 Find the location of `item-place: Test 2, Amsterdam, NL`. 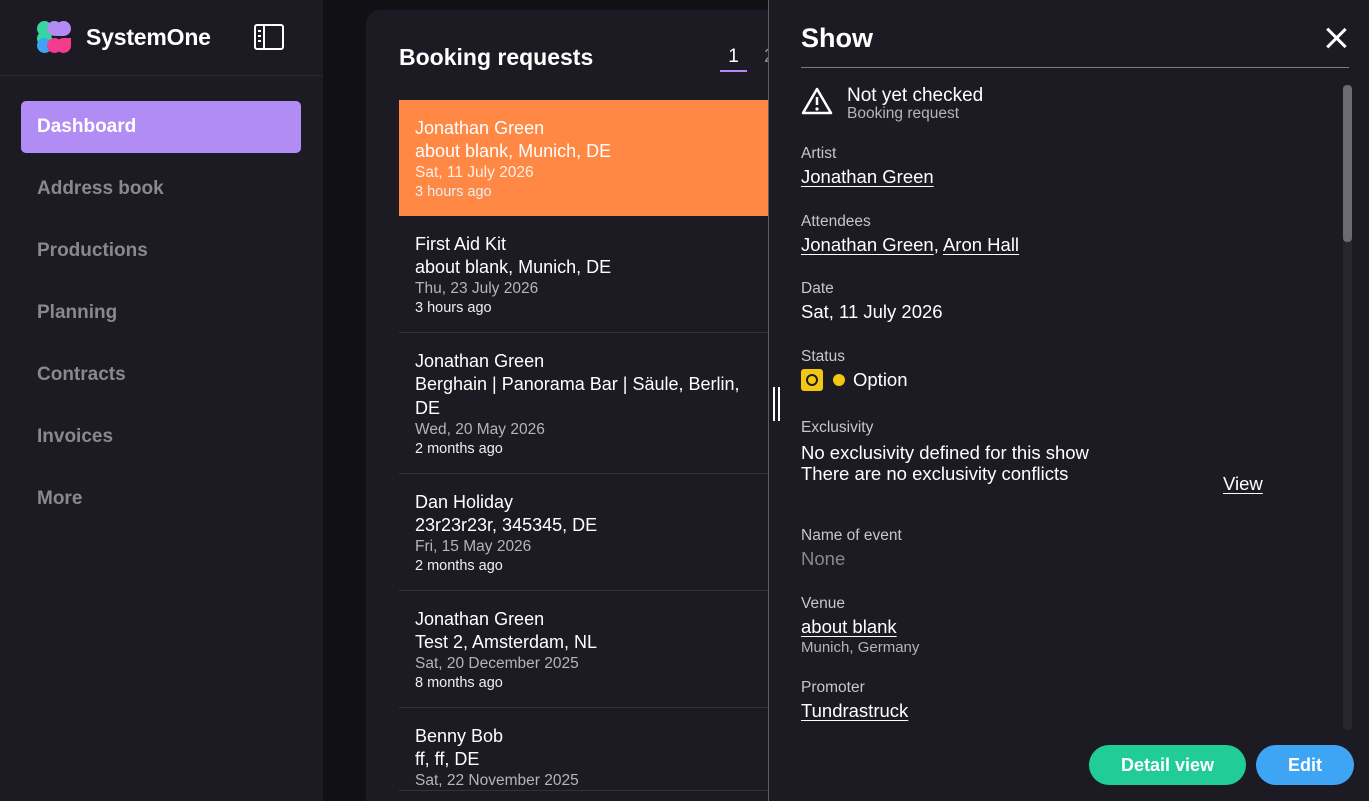

item-place: Test 2, Amsterdam, NL is located at coordinates (506, 642).